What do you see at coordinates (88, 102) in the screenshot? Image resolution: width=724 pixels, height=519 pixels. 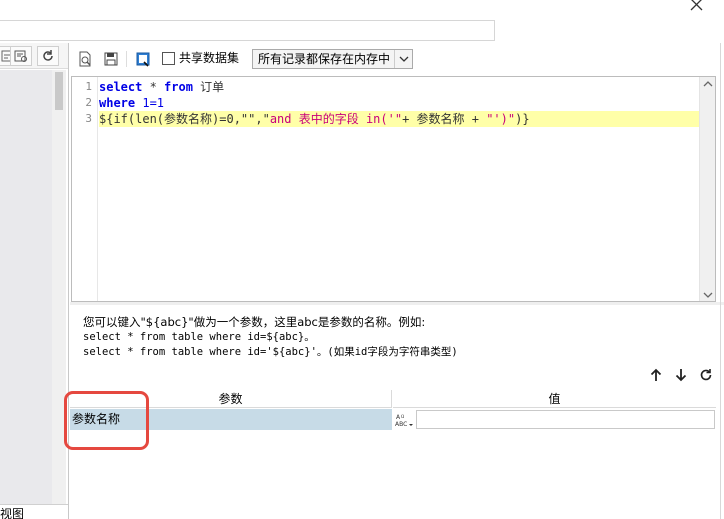 I see `line-number: 2` at bounding box center [88, 102].